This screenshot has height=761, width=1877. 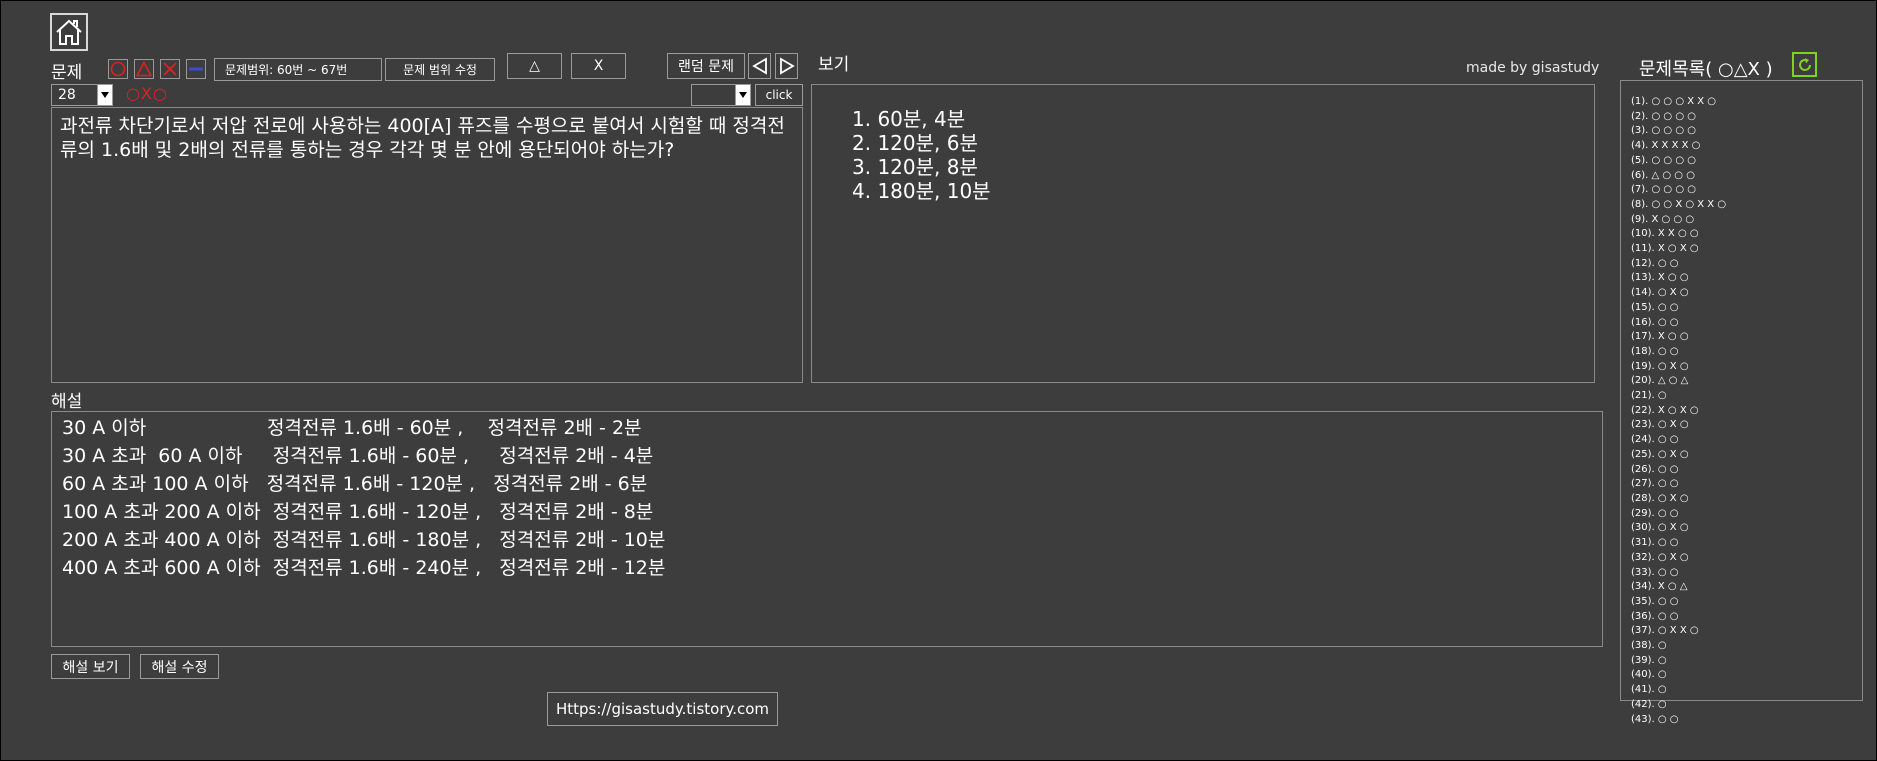 I want to click on problem-list-item: (33). ○ ○, so click(x=1741, y=573).